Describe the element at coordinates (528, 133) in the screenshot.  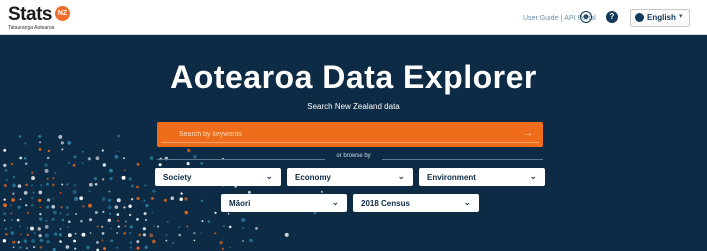
I see `arrow-right-icon: →` at that location.